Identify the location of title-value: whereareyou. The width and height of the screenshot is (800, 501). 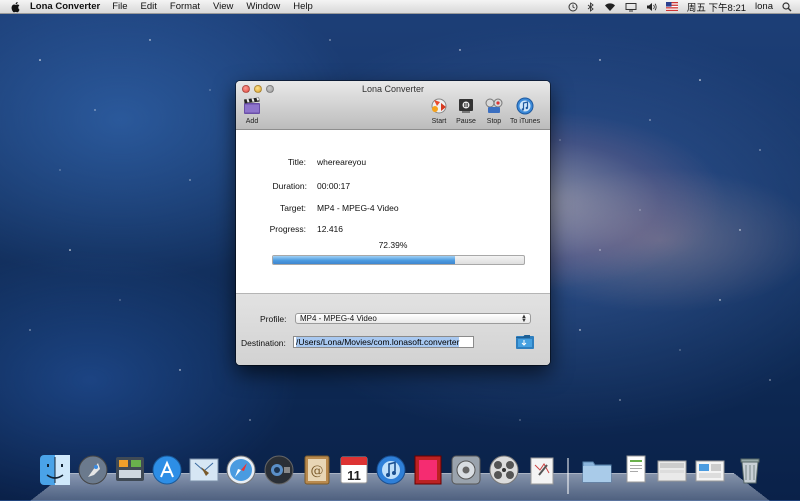
(342, 162).